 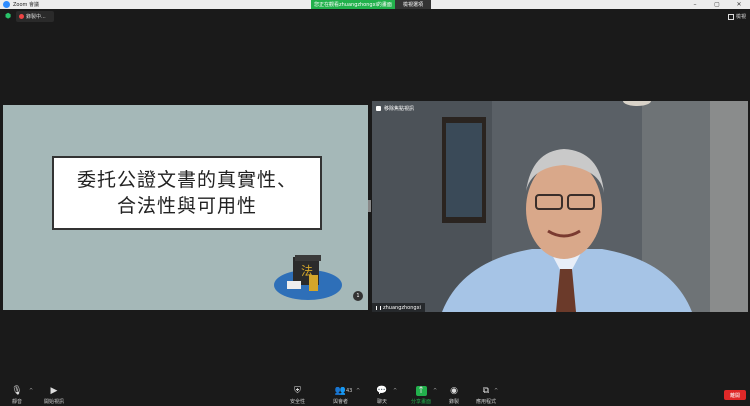 What do you see at coordinates (297, 391) in the screenshot?
I see `security-icon: ⛨` at bounding box center [297, 391].